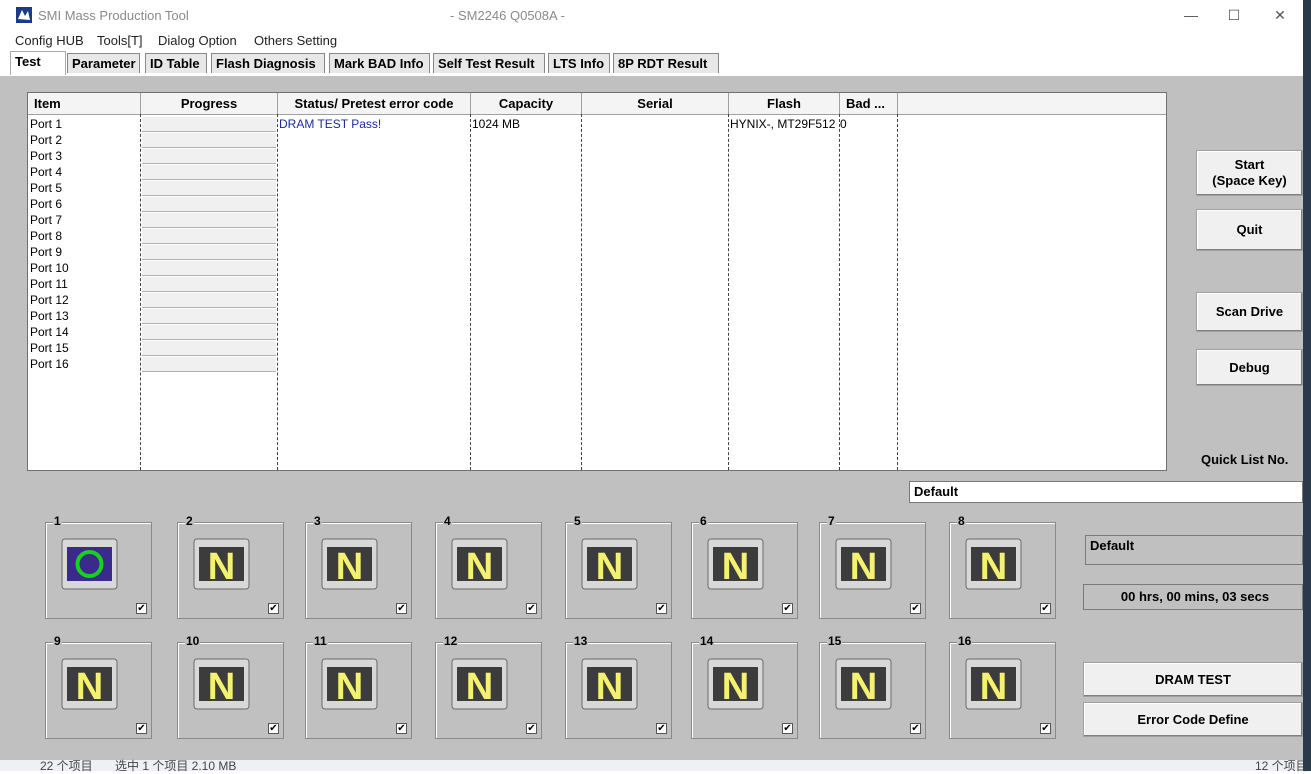 This screenshot has height=774, width=1311. I want to click on table-row-item: Port 8, so click(46, 236).